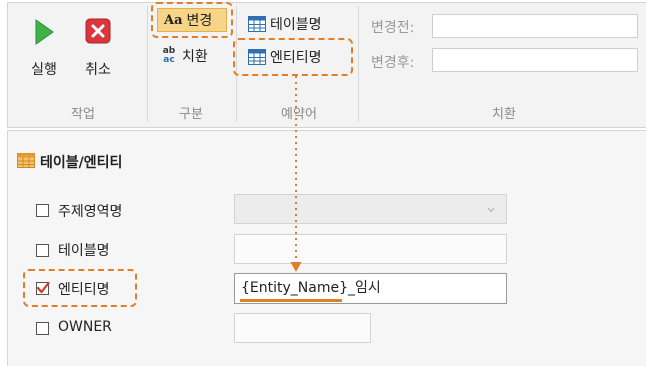  What do you see at coordinates (393, 28) in the screenshot?
I see `before-label: 변경전:` at bounding box center [393, 28].